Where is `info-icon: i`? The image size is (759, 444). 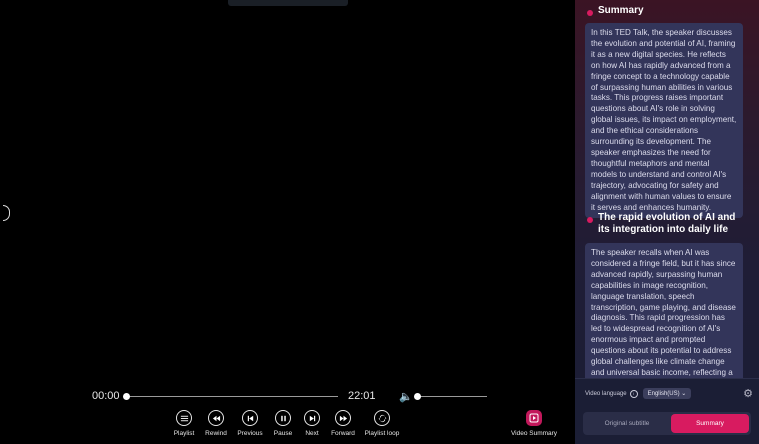 info-icon: i is located at coordinates (633, 393).